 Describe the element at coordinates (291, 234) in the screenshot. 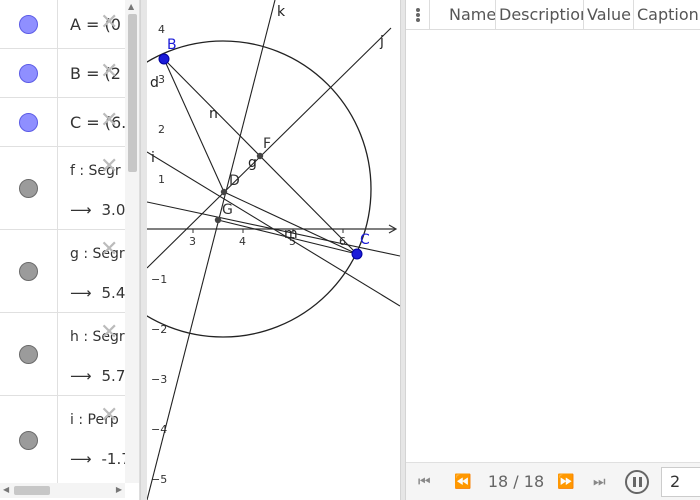

I see `line-label-m: m` at that location.